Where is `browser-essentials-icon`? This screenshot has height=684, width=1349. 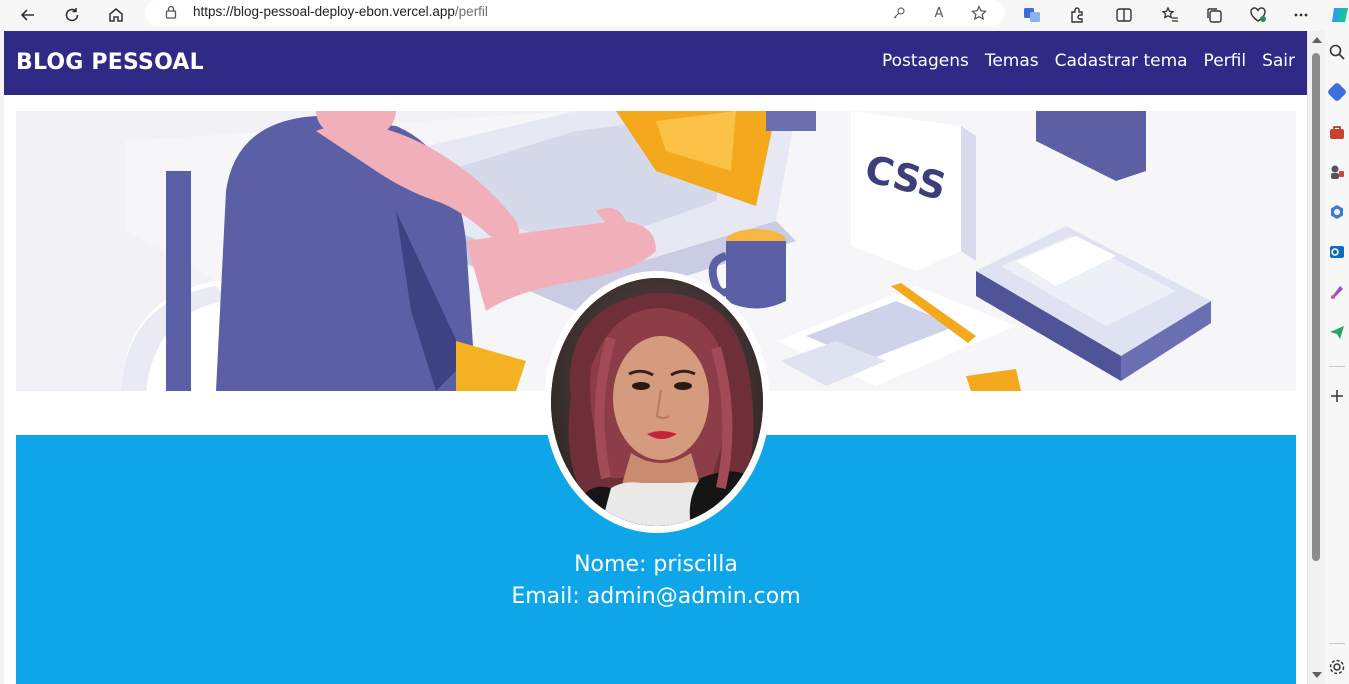 browser-essentials-icon is located at coordinates (1258, 15).